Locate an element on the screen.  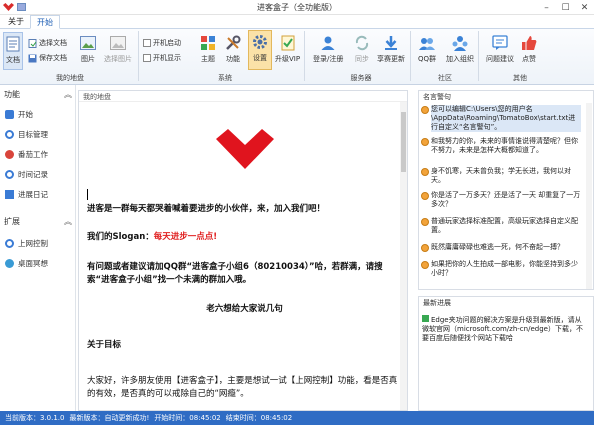
select-doc-button: 选择文档 is located at coordinates (47, 43).